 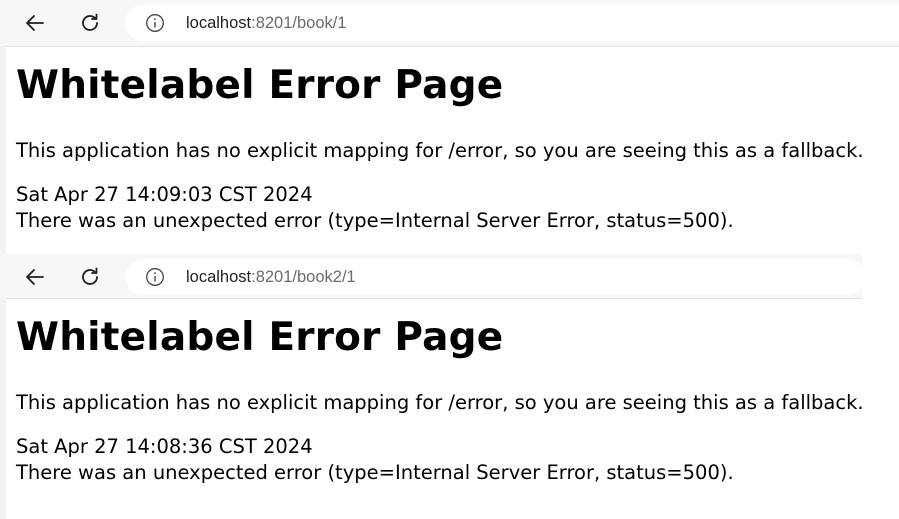 I want to click on error-timestamp: Sat Apr 27 14:09:03 CST 2024, so click(x=164, y=194).